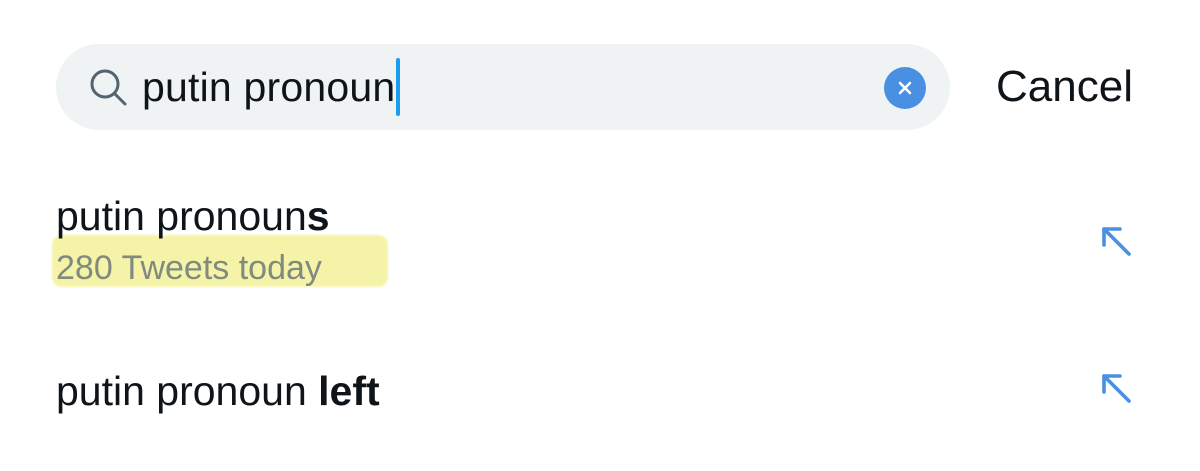 This screenshot has height=471, width=1200. I want to click on suggestion-title: putin pronouns, so click(193, 216).